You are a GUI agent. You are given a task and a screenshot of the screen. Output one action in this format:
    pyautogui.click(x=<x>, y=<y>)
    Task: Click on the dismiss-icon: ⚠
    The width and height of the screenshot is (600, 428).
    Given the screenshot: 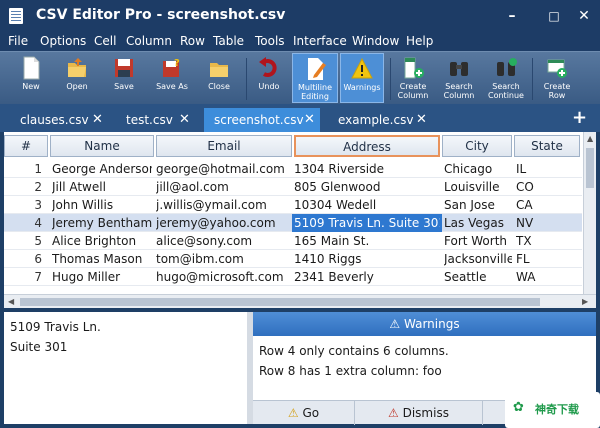 What is the action you would take?
    pyautogui.click(x=393, y=413)
    